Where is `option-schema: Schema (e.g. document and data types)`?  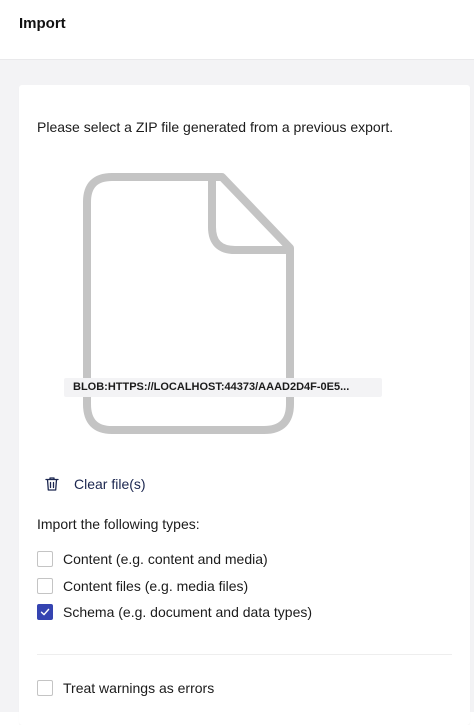 option-schema: Schema (e.g. document and data types) is located at coordinates (174, 612).